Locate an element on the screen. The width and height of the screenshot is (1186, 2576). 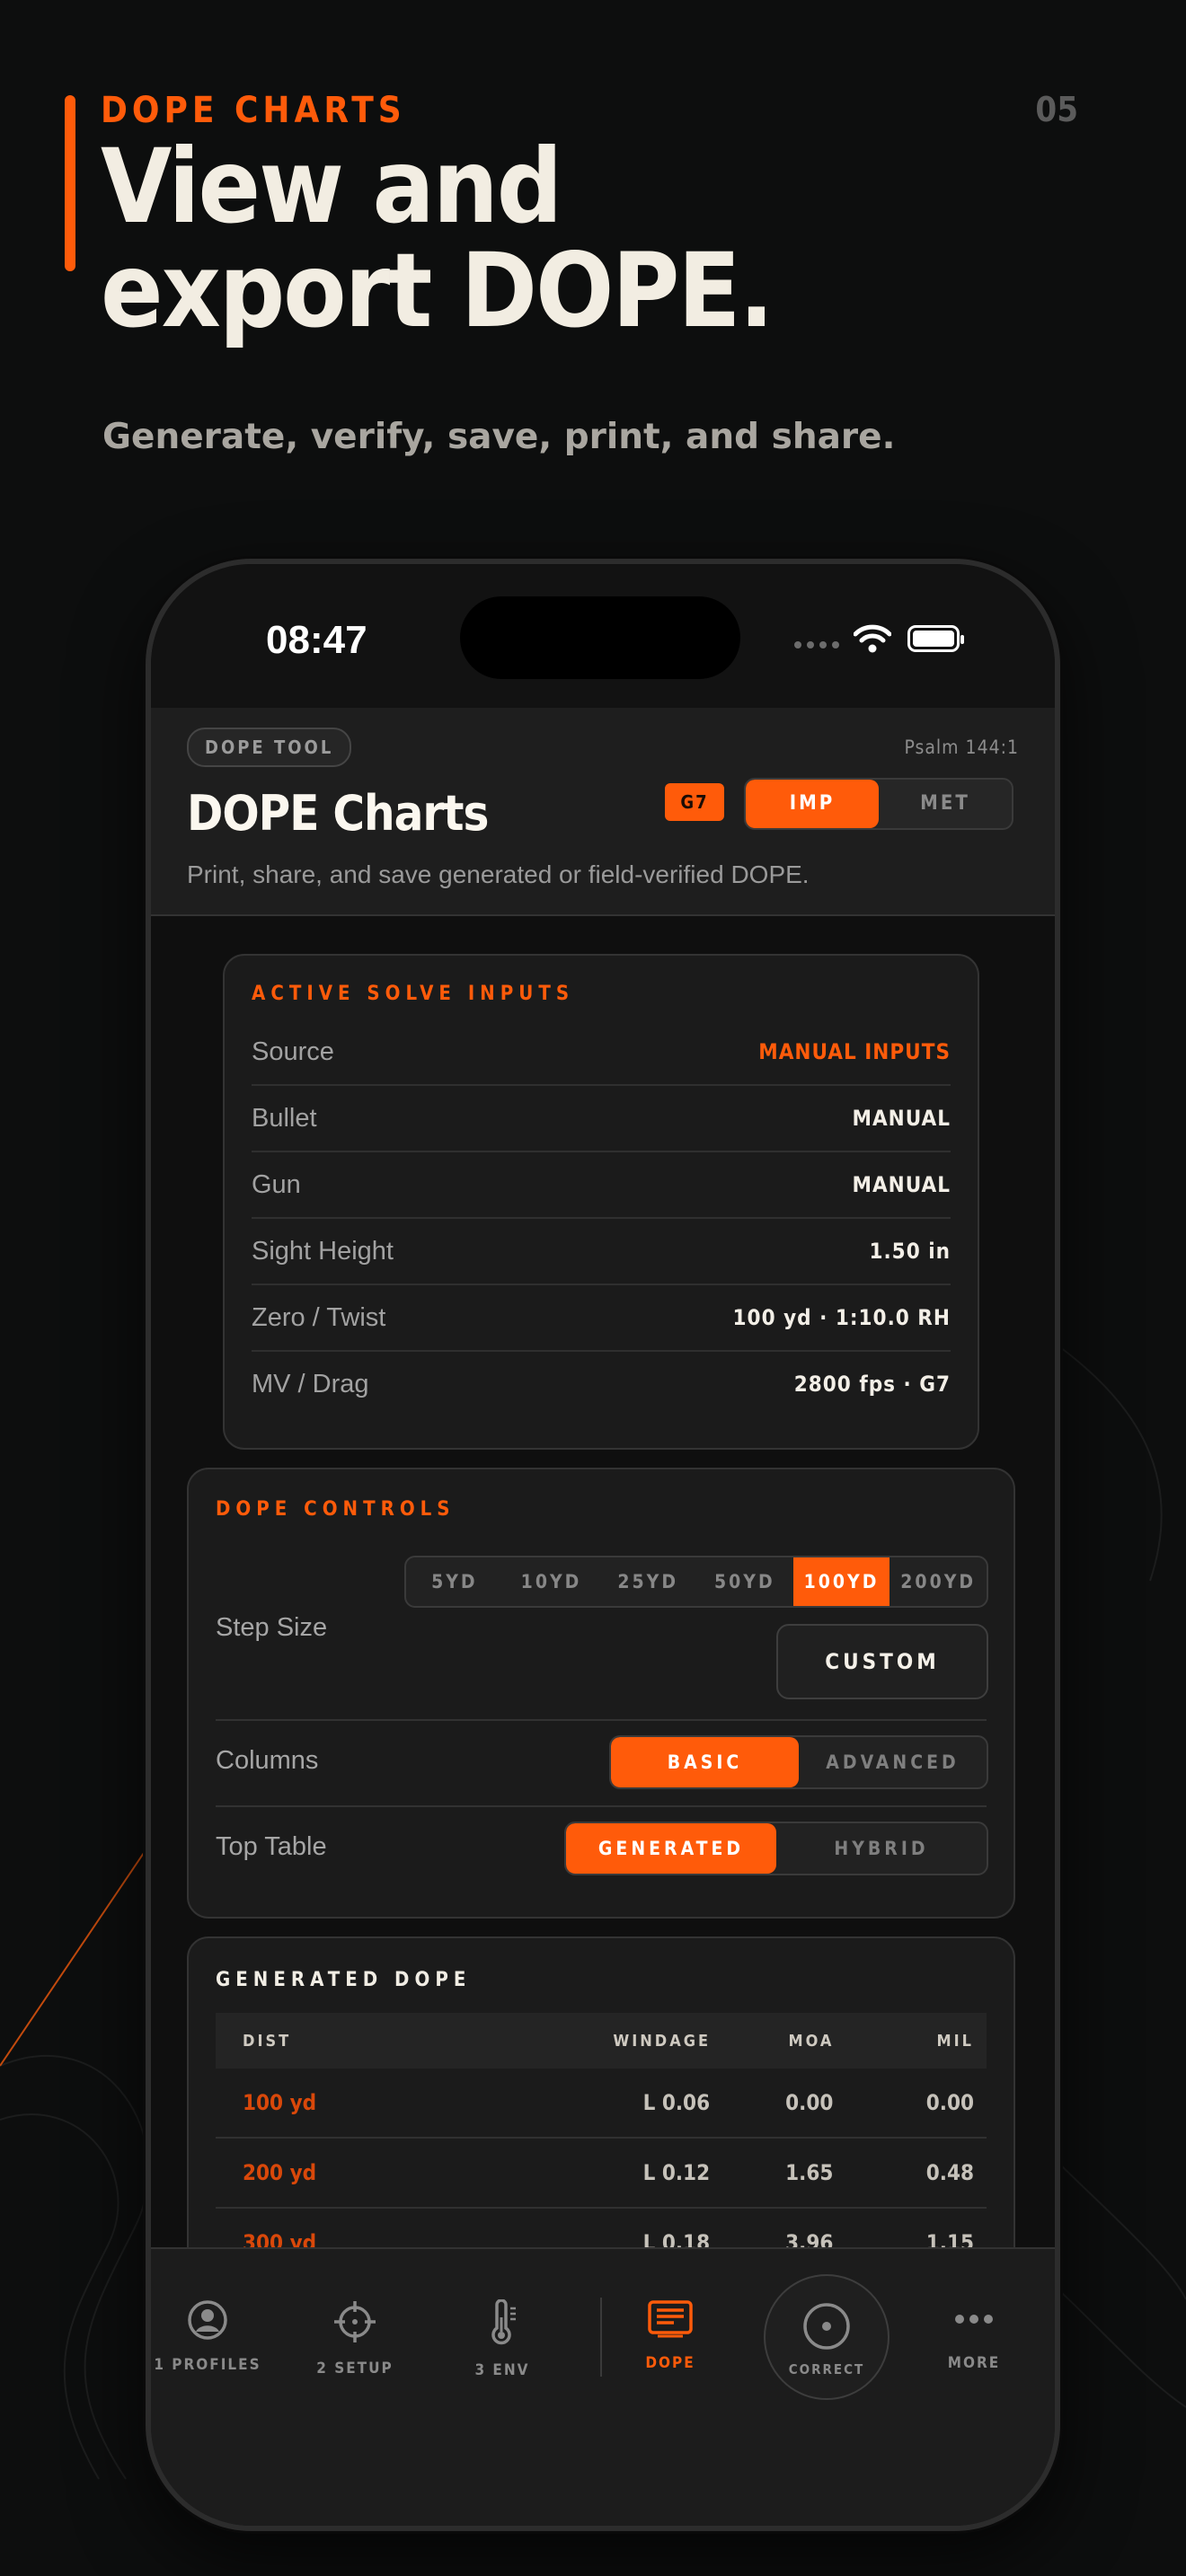
step-option-10yd: 10YD is located at coordinates (551, 1581).